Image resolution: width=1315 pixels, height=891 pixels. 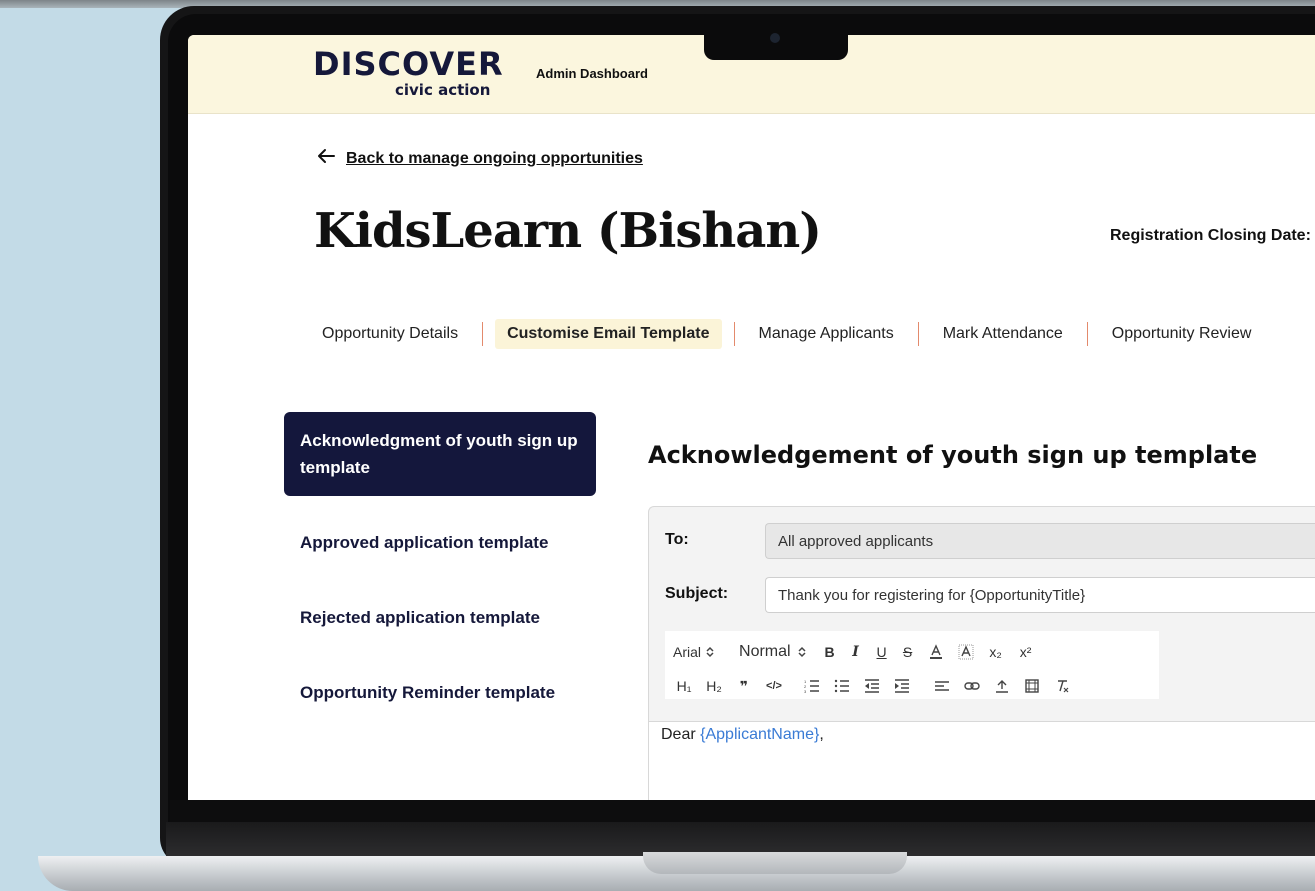 I want to click on bullet-list-icon, so click(x=842, y=686).